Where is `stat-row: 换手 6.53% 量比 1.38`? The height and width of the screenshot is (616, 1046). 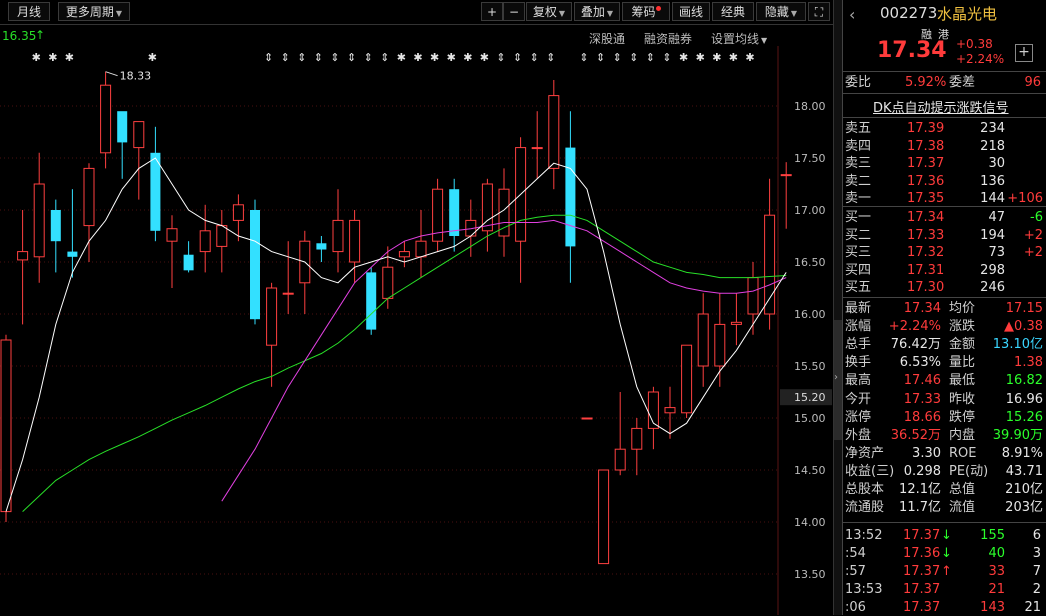
stat-row: 换手 6.53% 量比 1.38 is located at coordinates (944, 362).